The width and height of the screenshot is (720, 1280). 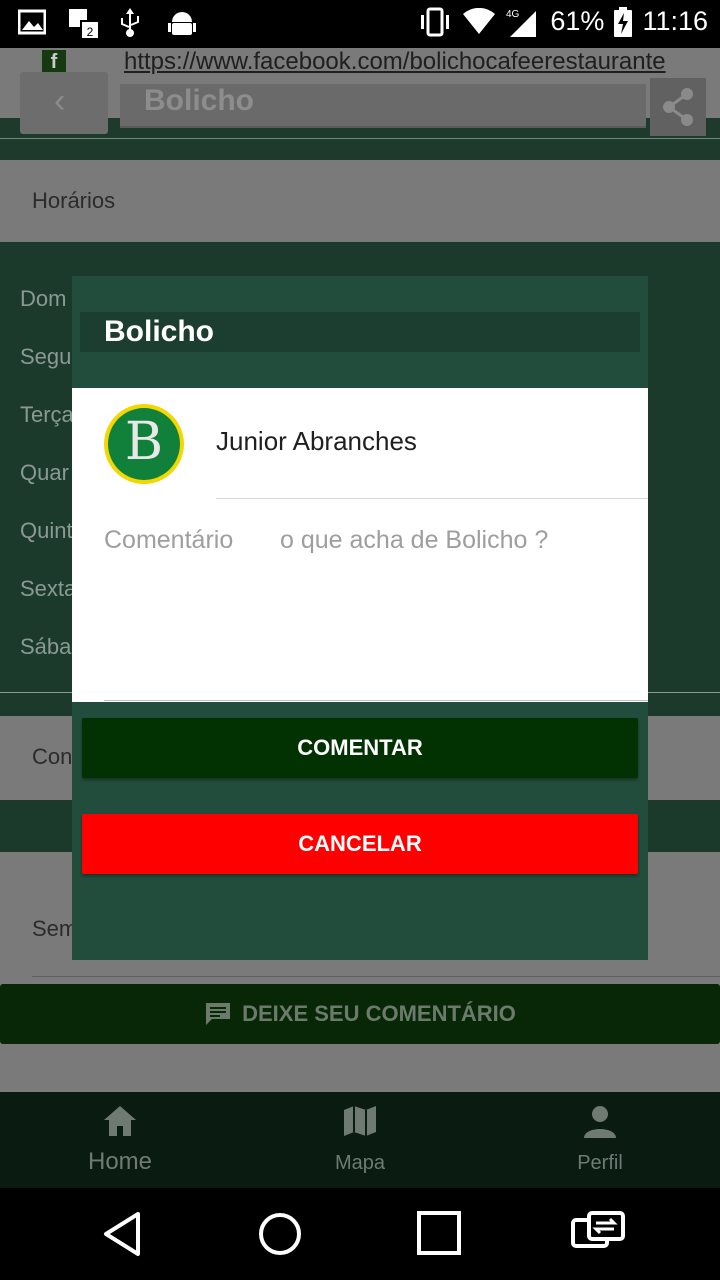 What do you see at coordinates (360, 1234) in the screenshot?
I see `system-navigation-bar` at bounding box center [360, 1234].